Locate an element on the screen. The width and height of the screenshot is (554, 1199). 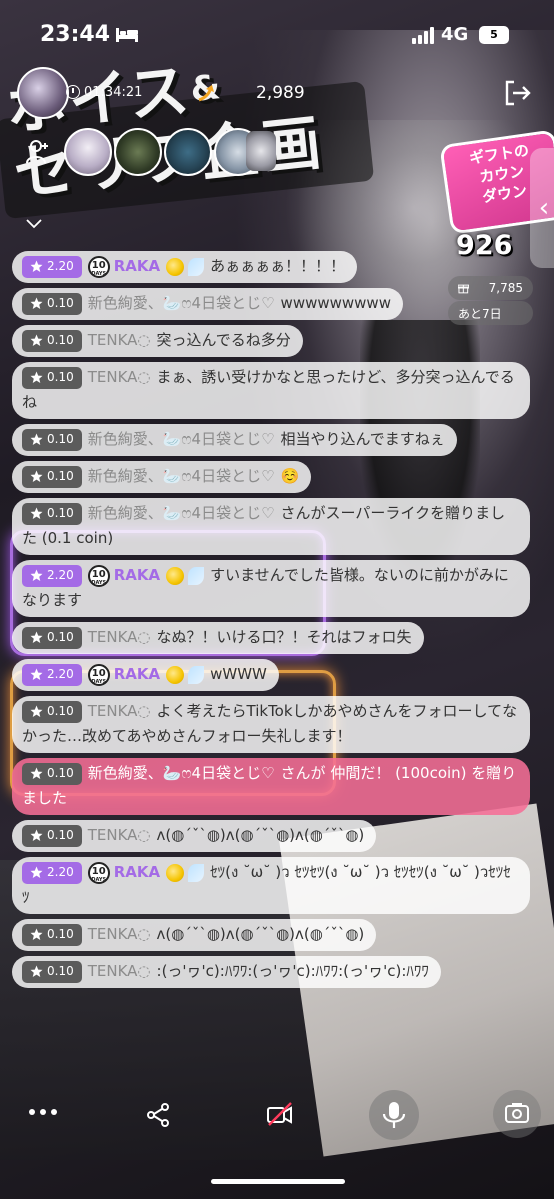
status-bar: 23:44 4G 5 is located at coordinates (277, 35).